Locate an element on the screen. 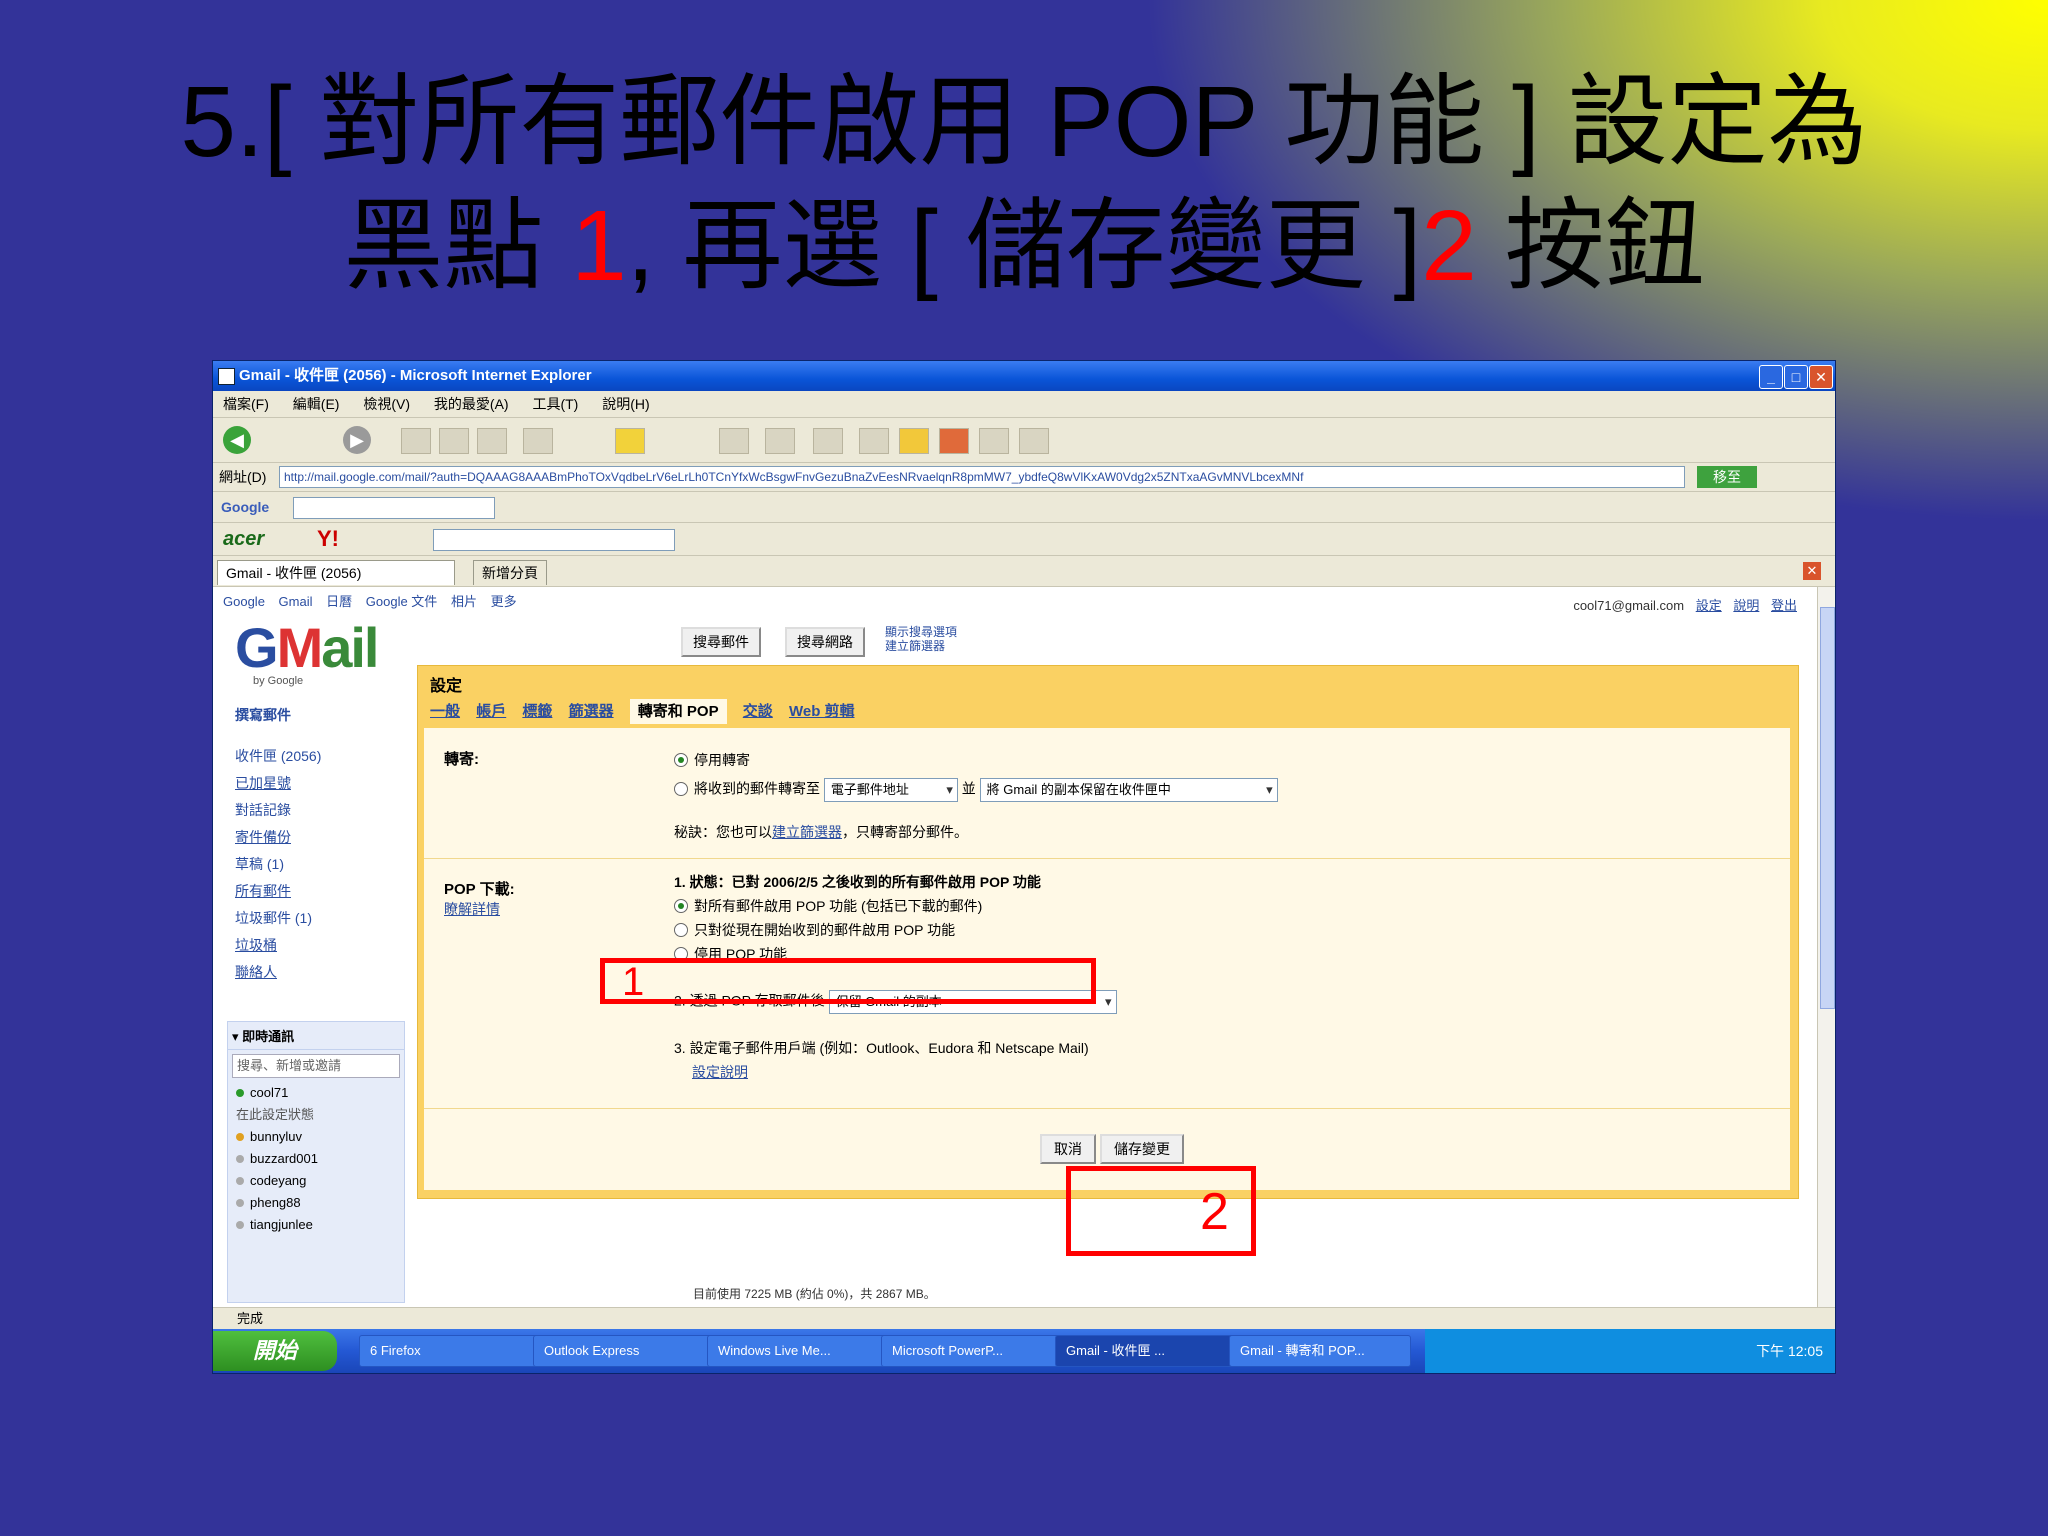 The height and width of the screenshot is (1536, 2048). menu-edit: 編輯(E) is located at coordinates (316, 404).